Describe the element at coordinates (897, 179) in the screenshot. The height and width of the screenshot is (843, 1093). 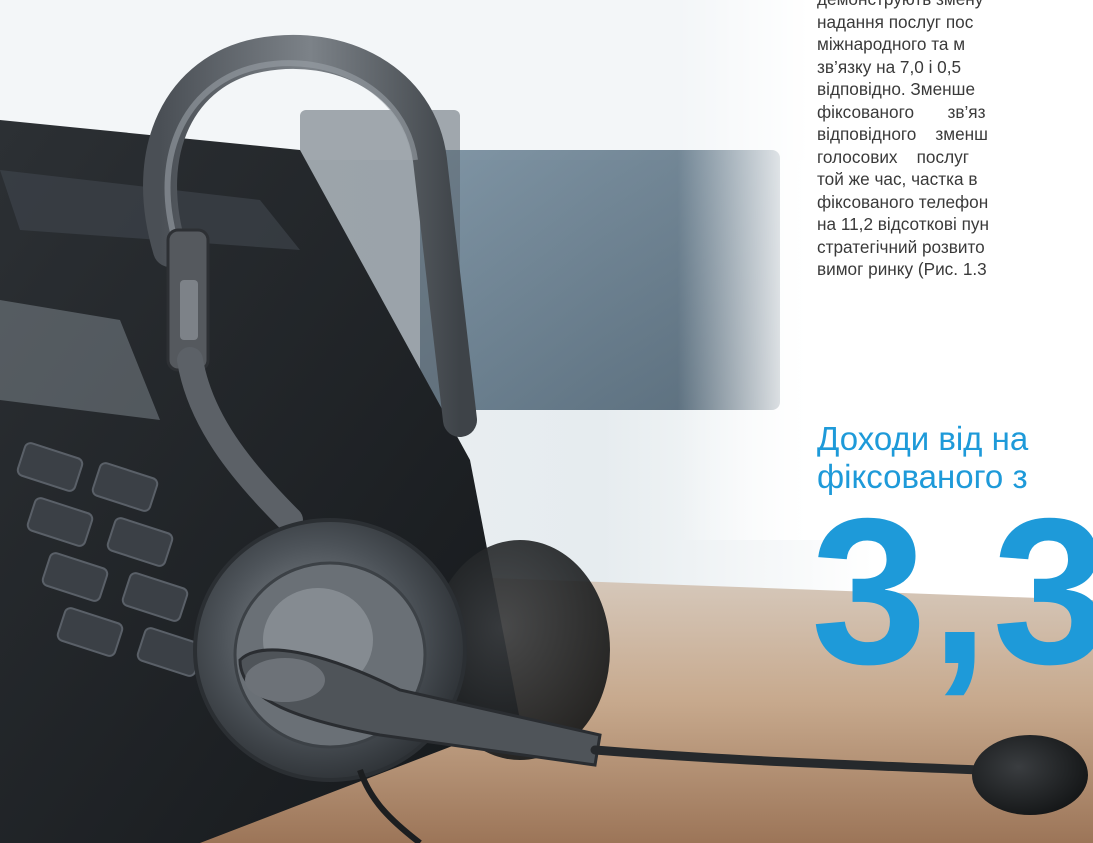
I see `body-line: той же час, частка в` at that location.